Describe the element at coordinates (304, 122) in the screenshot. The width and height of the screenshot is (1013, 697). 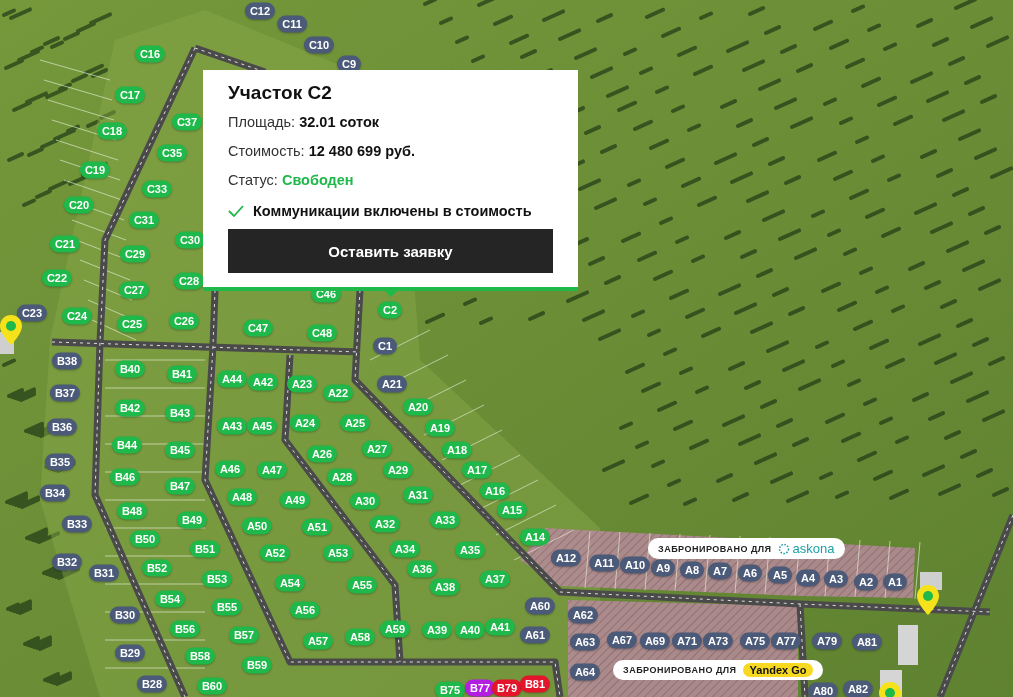
I see `popup-info-line: Площадь: 32.01 соток` at that location.